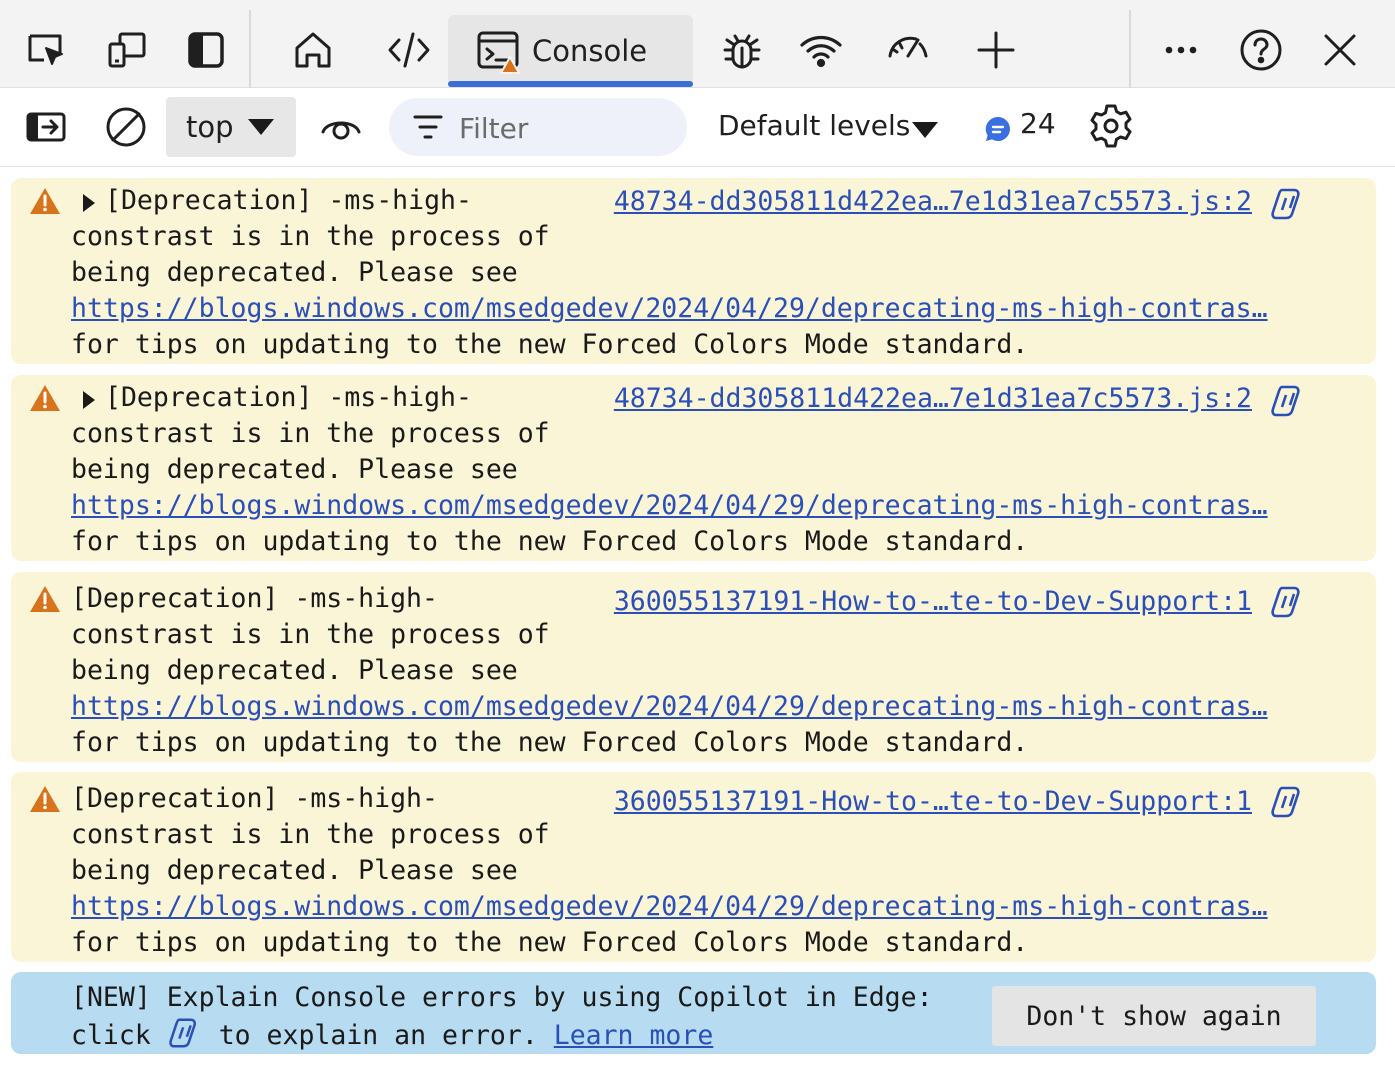  I want to click on console-icon, so click(498, 52).